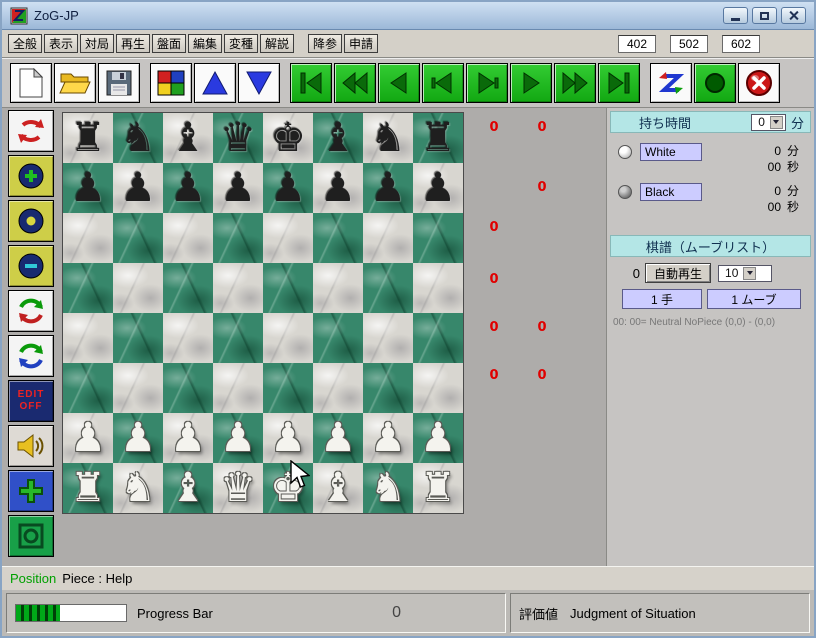  What do you see at coordinates (671, 83) in the screenshot?
I see `z-moves-button` at bounding box center [671, 83].